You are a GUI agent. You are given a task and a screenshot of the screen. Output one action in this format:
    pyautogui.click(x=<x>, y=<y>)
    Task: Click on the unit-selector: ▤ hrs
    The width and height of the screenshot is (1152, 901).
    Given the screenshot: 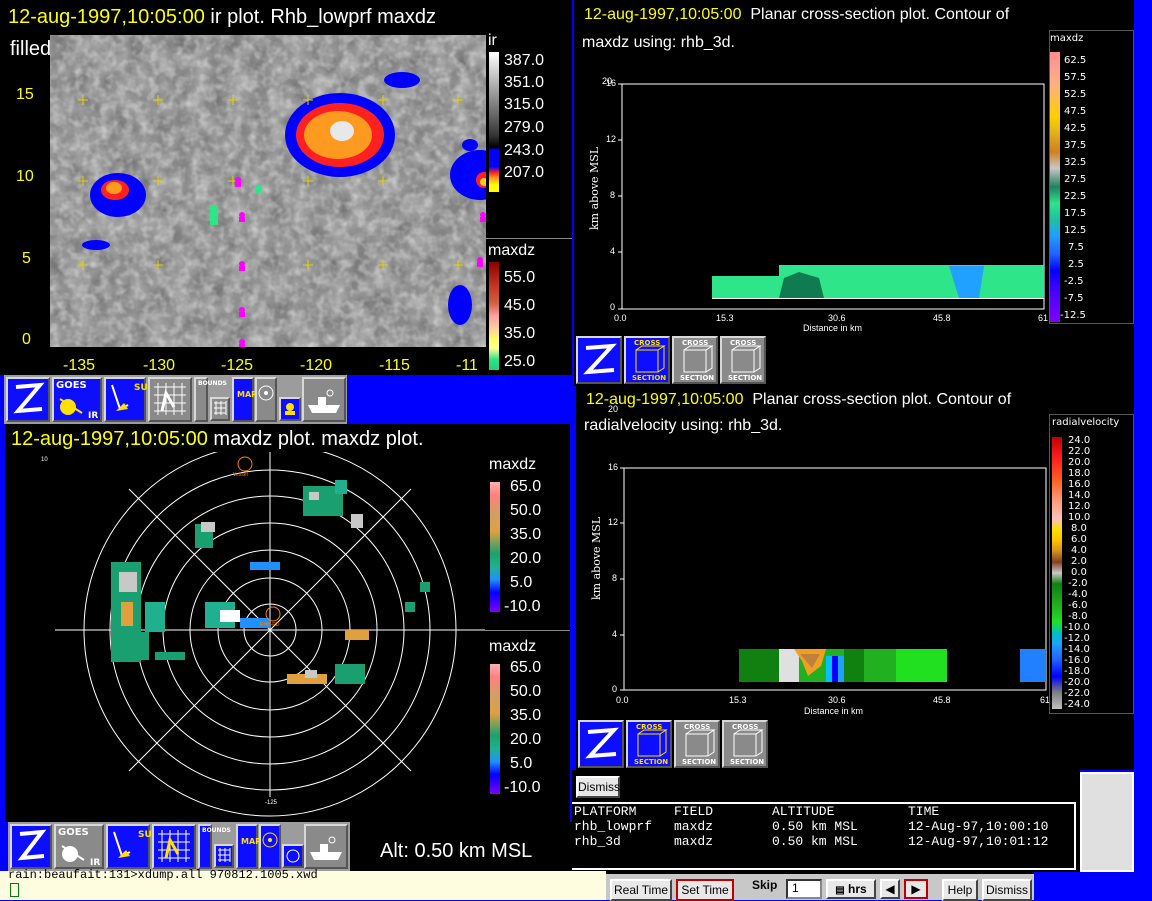 What is the action you would take?
    pyautogui.click(x=851, y=889)
    